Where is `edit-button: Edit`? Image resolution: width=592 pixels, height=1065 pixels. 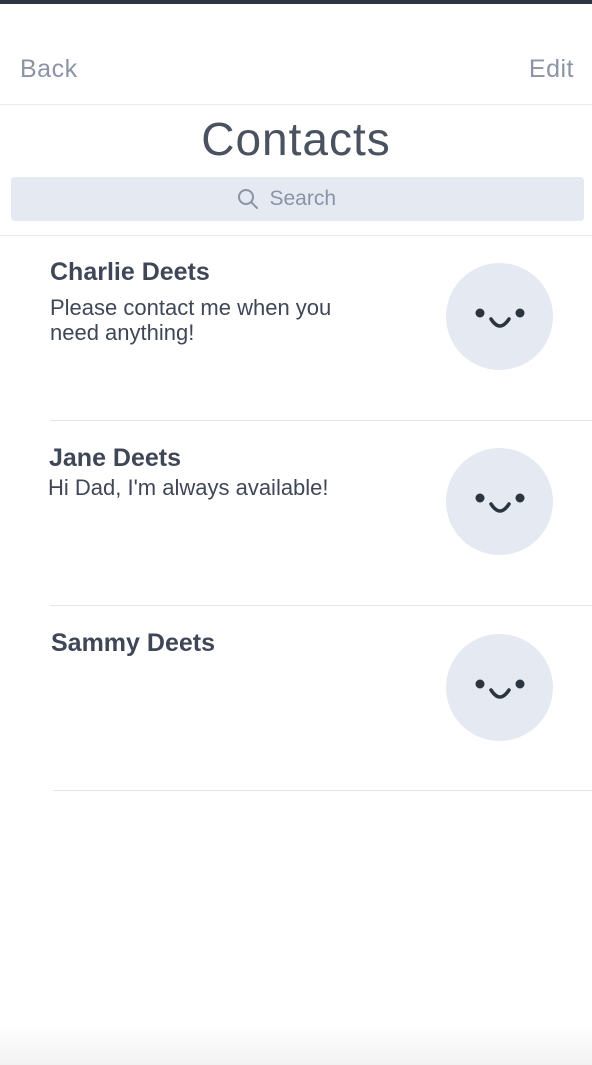 edit-button: Edit is located at coordinates (551, 69).